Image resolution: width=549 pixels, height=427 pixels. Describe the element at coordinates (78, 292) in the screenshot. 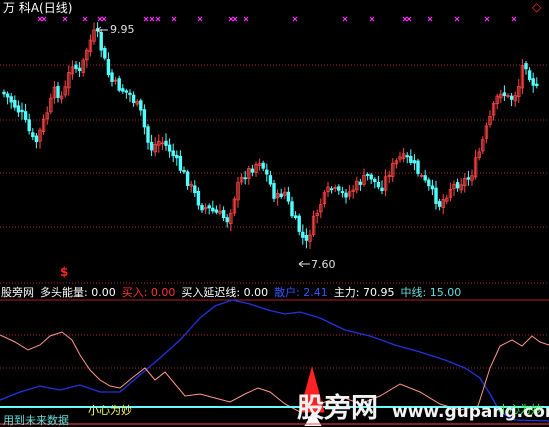

I see `bull-energy-value: 多头能量: 0.00` at that location.